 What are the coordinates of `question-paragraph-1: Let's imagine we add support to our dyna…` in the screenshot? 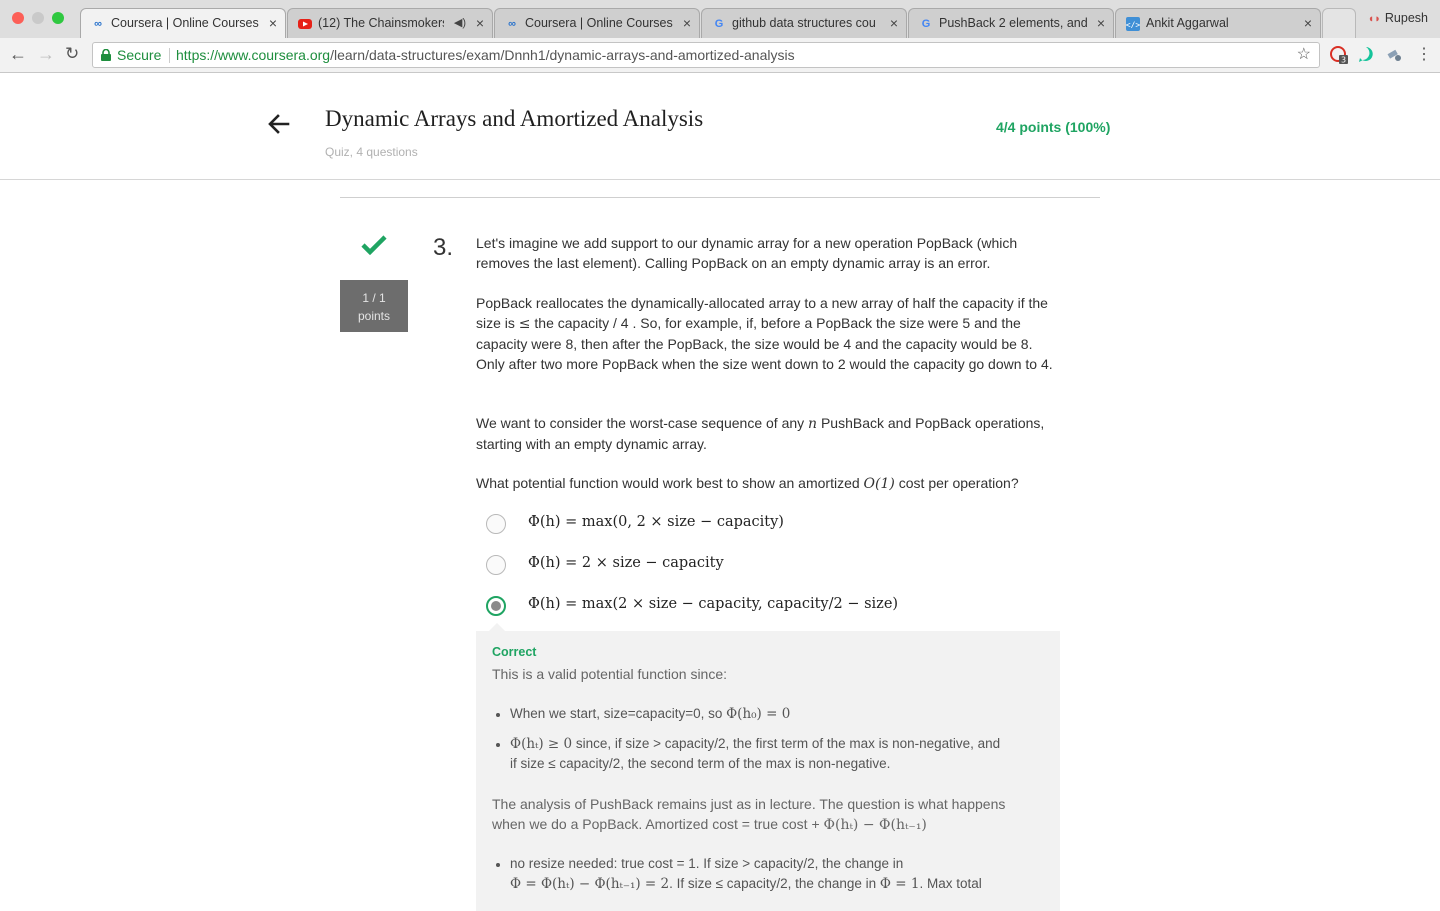 It's located at (747, 253).